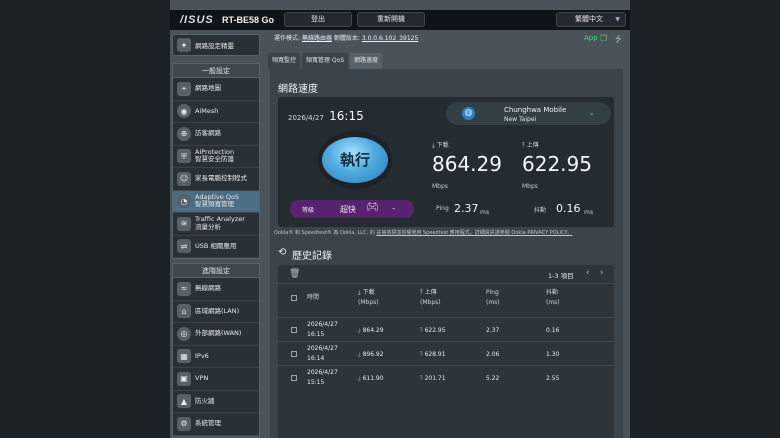 This screenshot has width=780, height=438. What do you see at coordinates (216, 379) in the screenshot?
I see `sidebar-item-vpn: ▣ VPN` at bounding box center [216, 379].